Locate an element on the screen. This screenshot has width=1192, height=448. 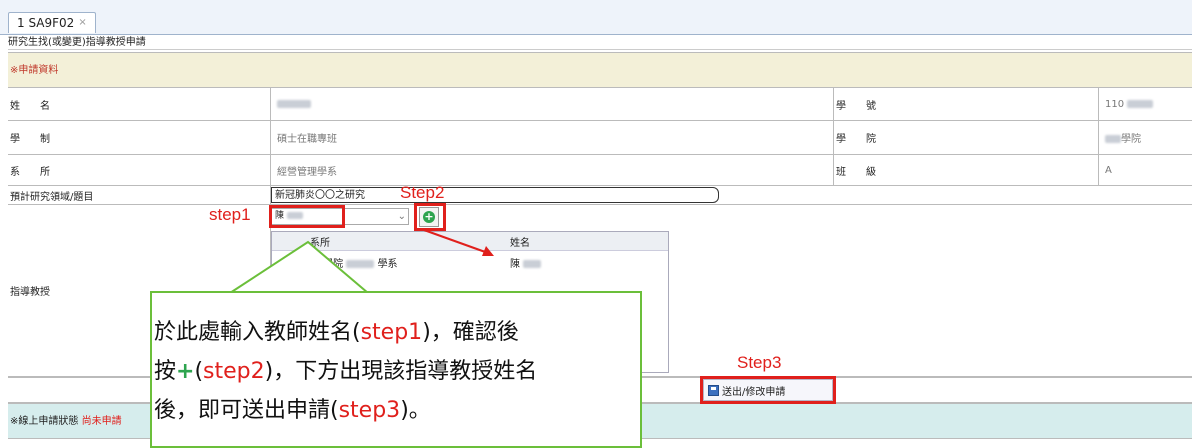
tab-bar: 1 SA9F02 × is located at coordinates (596, 17).